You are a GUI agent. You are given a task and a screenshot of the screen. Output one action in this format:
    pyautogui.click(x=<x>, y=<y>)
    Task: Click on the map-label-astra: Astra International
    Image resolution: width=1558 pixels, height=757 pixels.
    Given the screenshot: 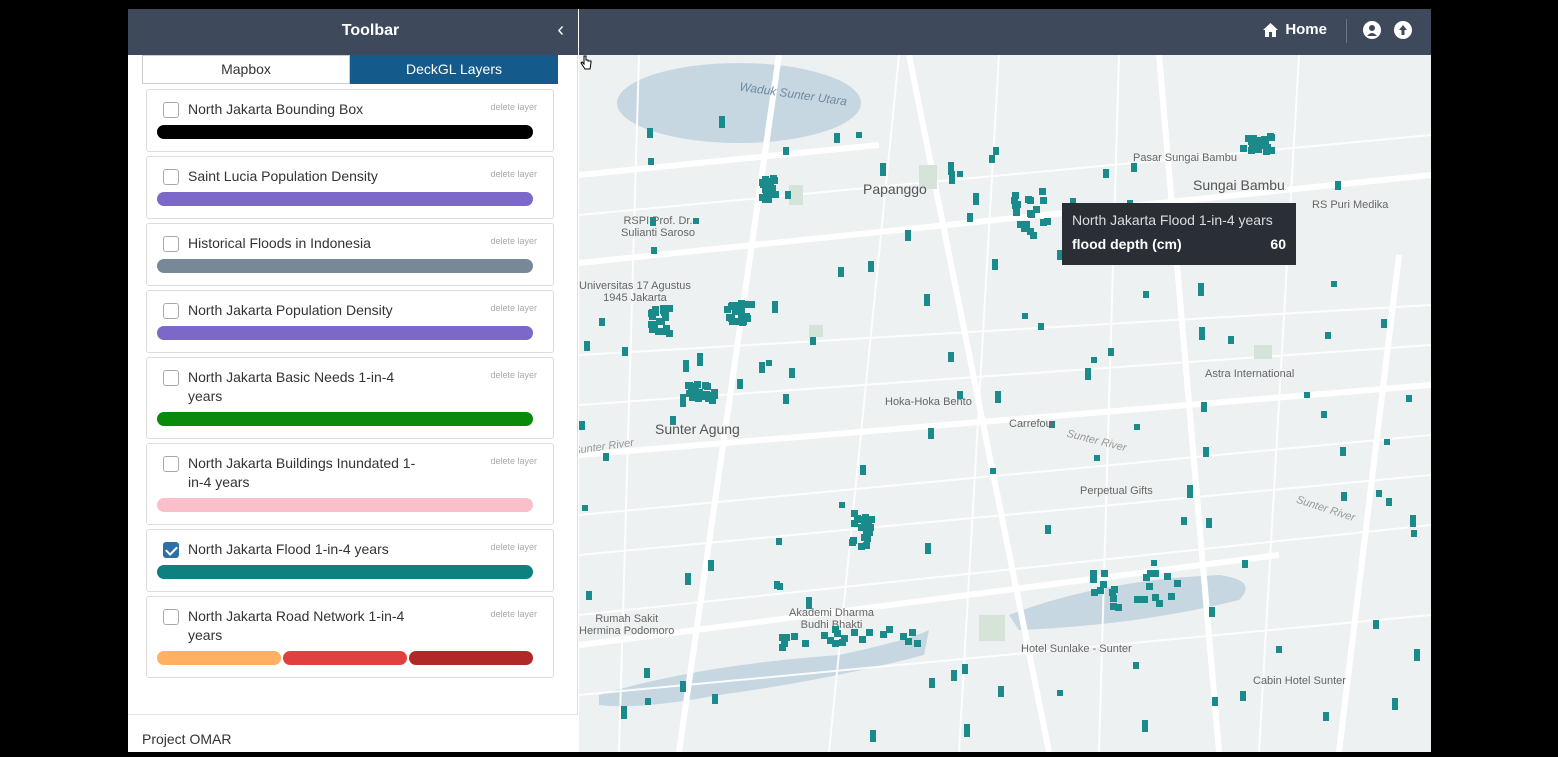 What is the action you would take?
    pyautogui.click(x=1250, y=374)
    